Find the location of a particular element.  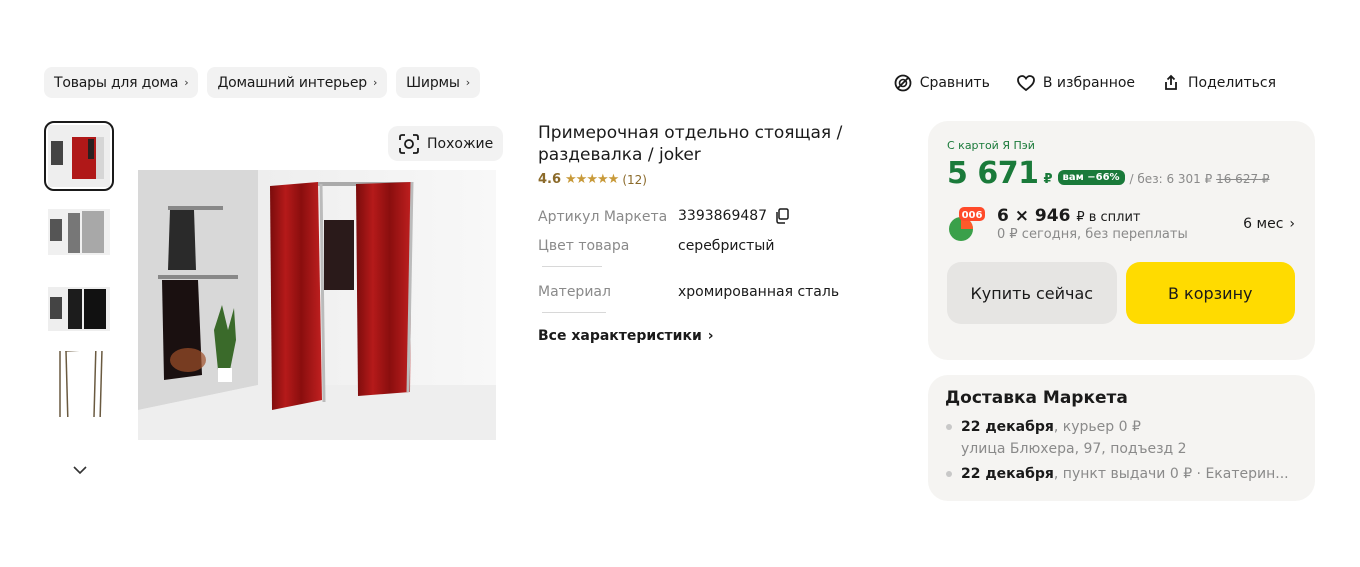

spec-key: Артикул Маркета is located at coordinates (603, 217).